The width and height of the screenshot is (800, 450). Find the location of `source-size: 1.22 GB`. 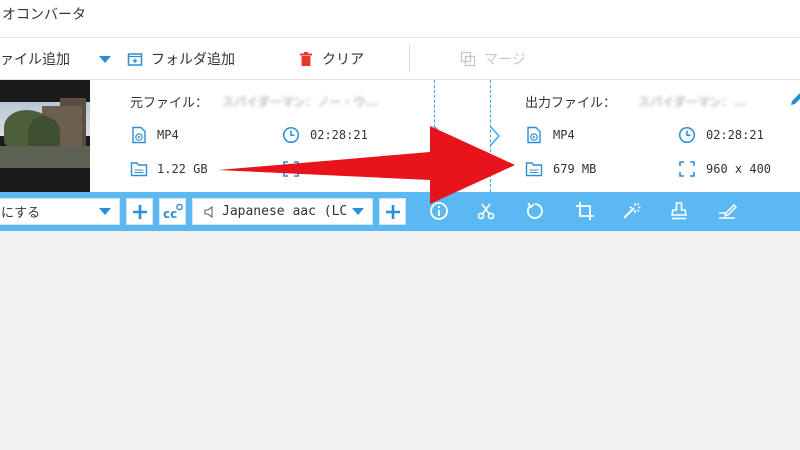

source-size: 1.22 GB is located at coordinates (182, 169).